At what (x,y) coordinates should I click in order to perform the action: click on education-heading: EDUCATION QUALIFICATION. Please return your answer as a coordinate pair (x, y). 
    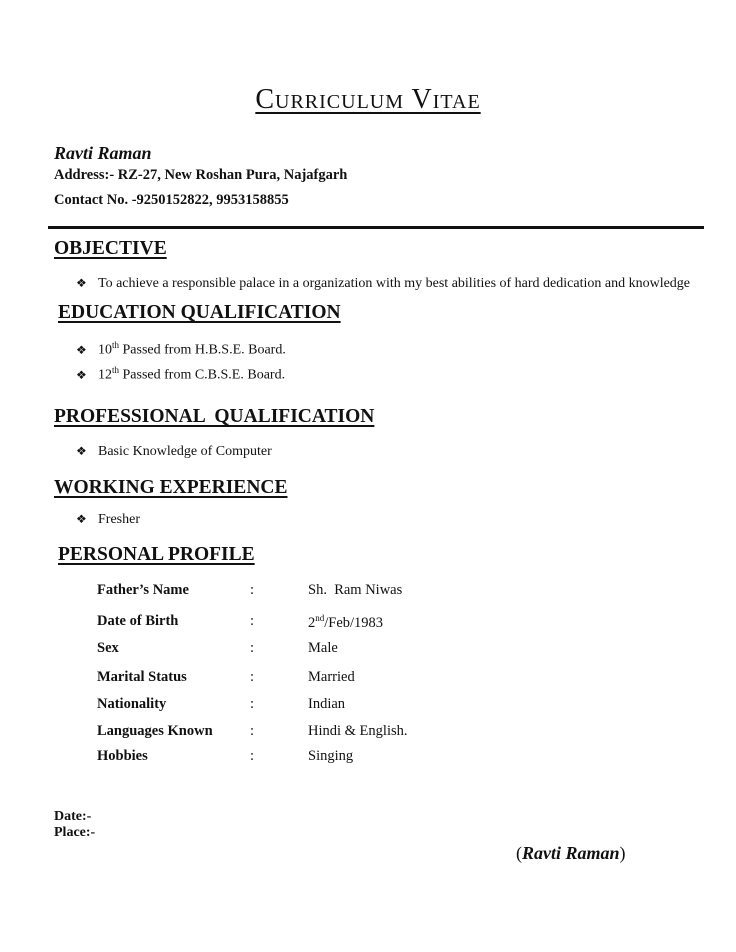
    Looking at the image, I should click on (199, 312).